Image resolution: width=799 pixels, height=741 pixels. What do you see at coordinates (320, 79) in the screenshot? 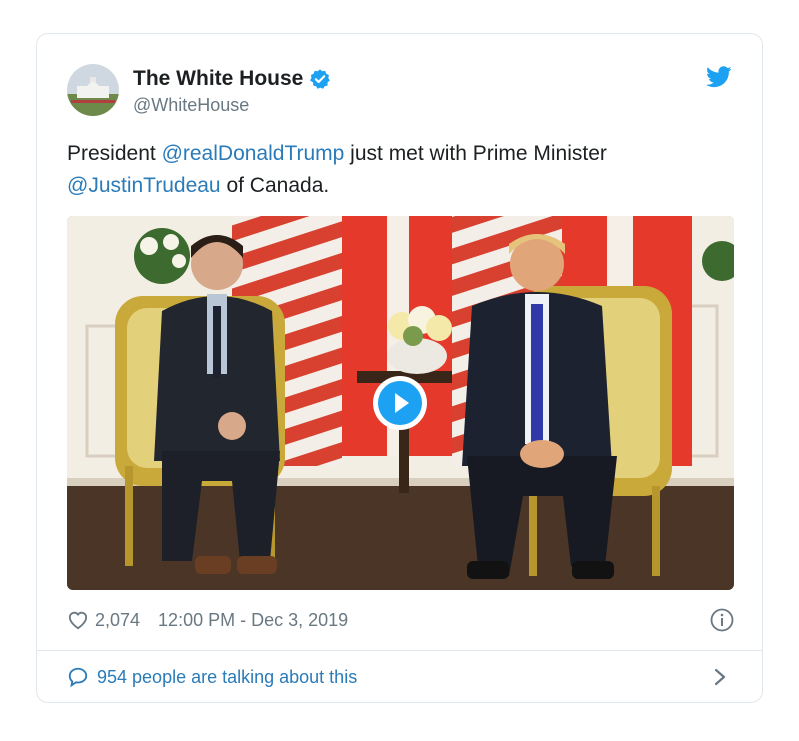
I see `verified-badge-icon` at bounding box center [320, 79].